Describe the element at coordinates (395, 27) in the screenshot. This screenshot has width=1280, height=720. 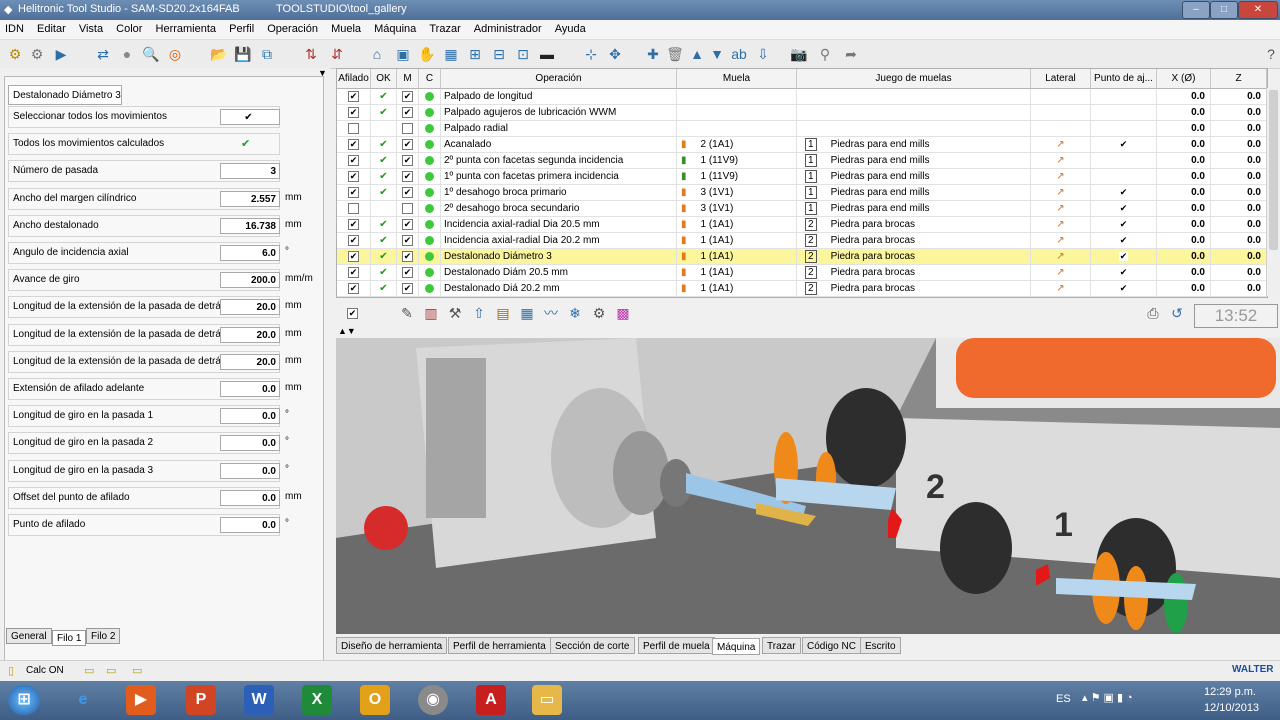
I see `menu-maquina: Máquina` at that location.